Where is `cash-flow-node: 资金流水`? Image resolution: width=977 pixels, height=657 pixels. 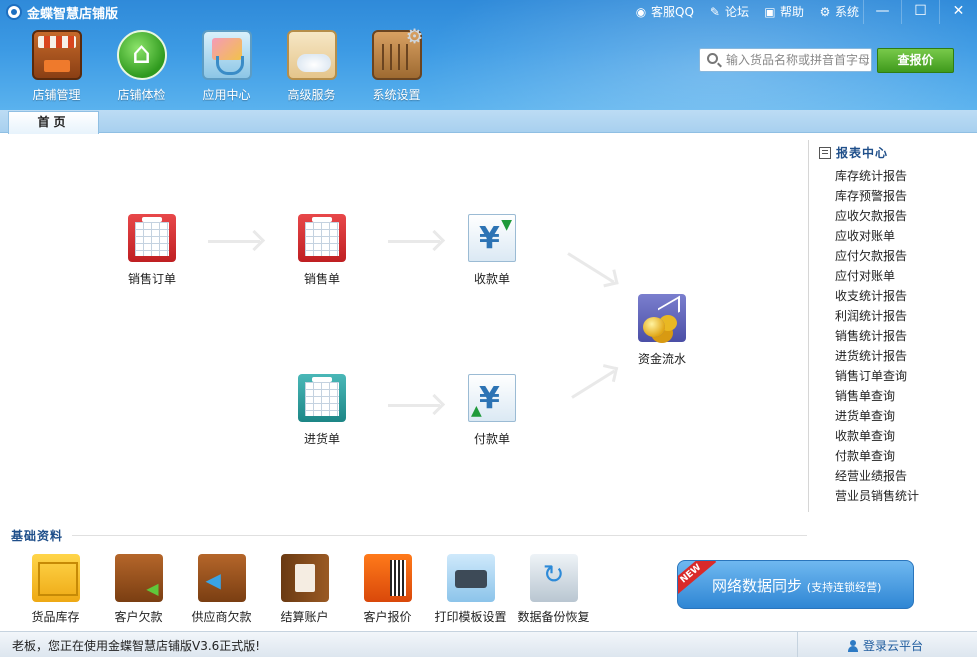
cash-flow-node: 资金流水 is located at coordinates (662, 330).